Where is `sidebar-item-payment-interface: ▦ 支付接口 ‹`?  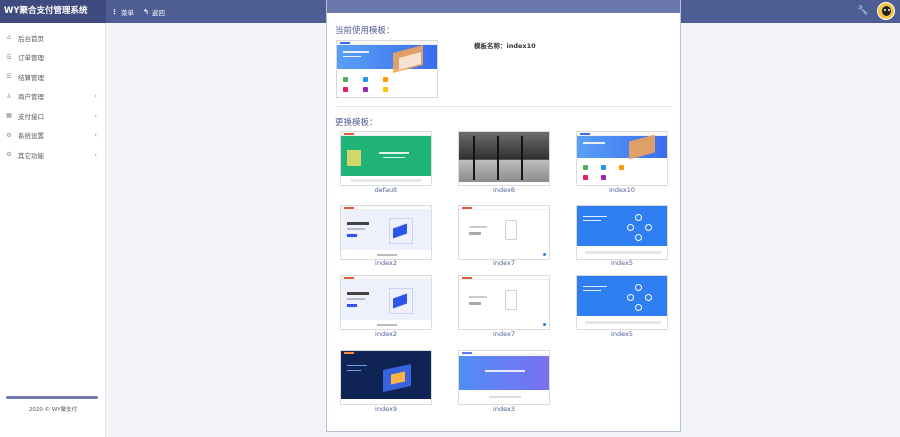 sidebar-item-payment-interface: ▦ 支付接口 ‹ is located at coordinates (52, 116).